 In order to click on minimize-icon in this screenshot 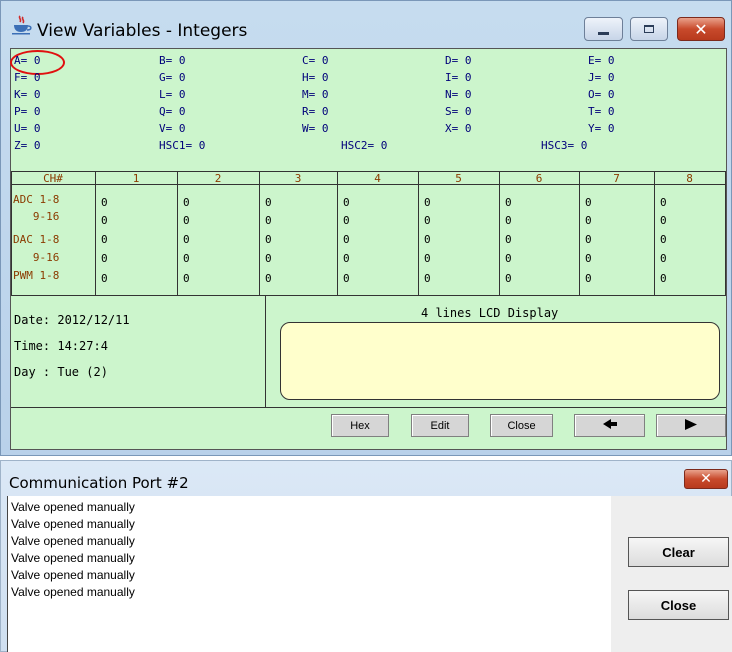, I will do `click(603, 33)`.